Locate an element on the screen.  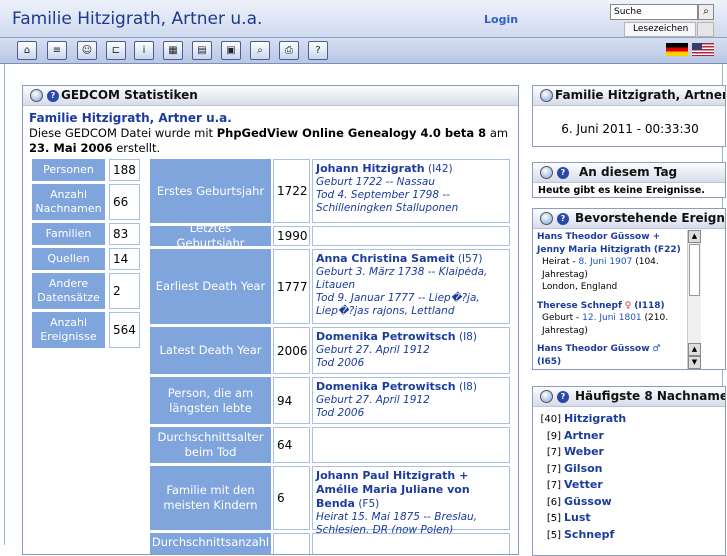
surname-link: Artner is located at coordinates (584, 435).